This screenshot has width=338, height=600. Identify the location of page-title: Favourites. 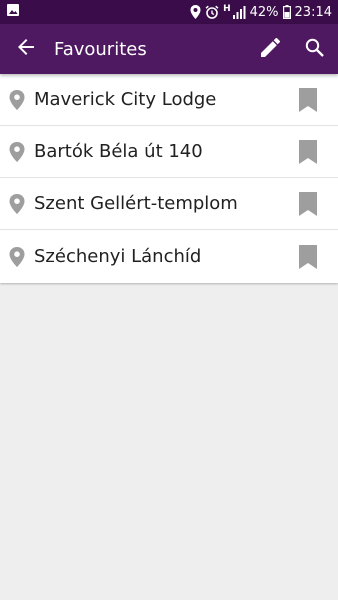
(100, 49).